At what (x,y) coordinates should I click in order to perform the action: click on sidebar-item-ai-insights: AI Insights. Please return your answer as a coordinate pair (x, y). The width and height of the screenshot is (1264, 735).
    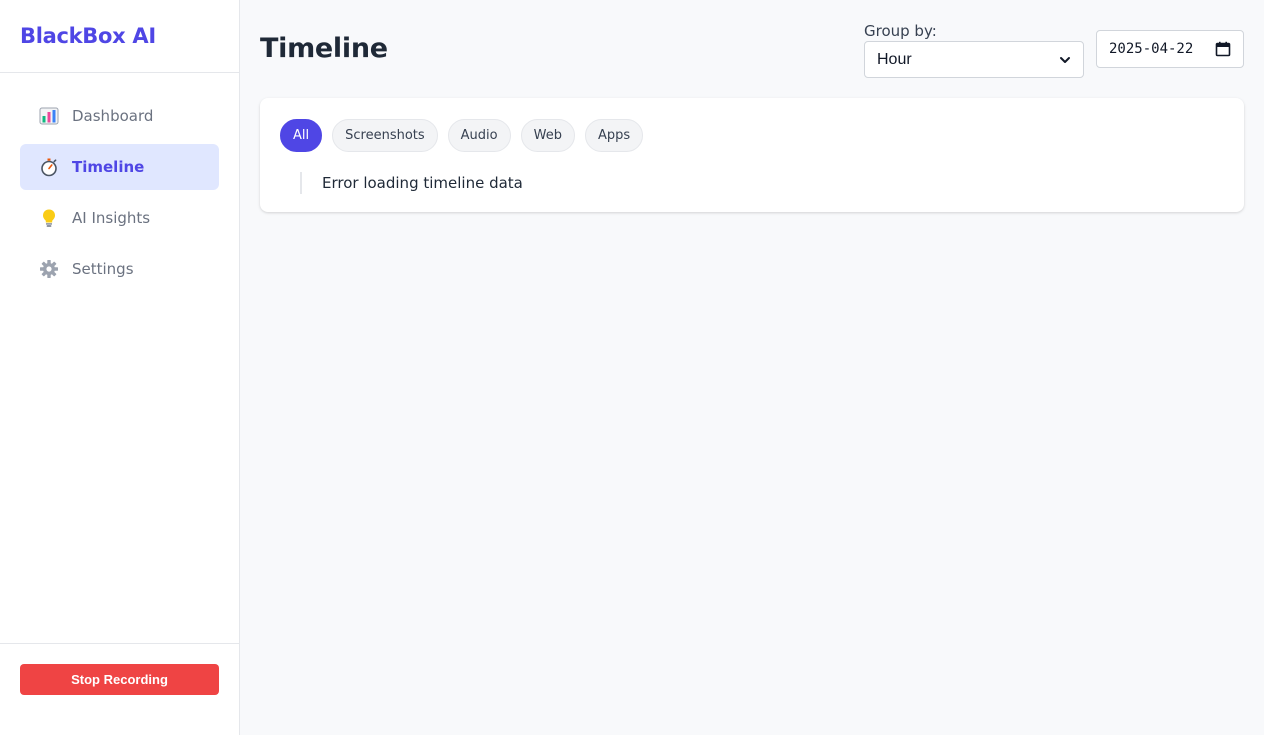
    Looking at the image, I should click on (119, 218).